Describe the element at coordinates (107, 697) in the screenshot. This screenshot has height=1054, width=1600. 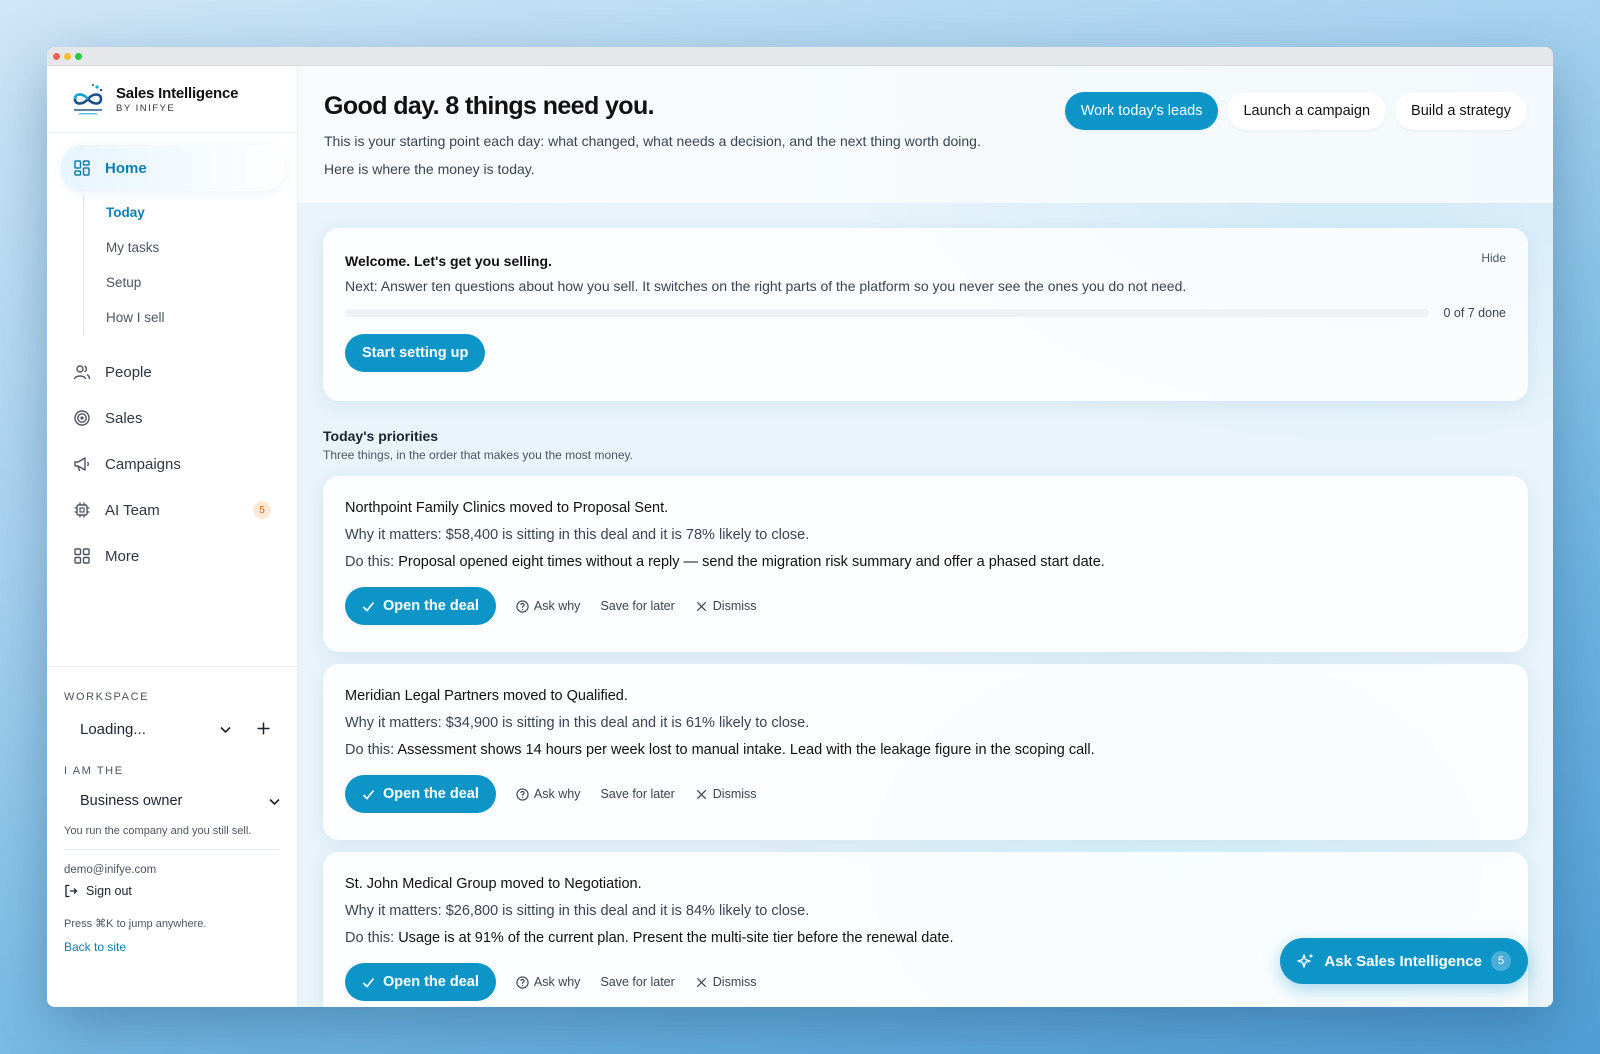
I see `workspace-label: WORKSPACE` at that location.